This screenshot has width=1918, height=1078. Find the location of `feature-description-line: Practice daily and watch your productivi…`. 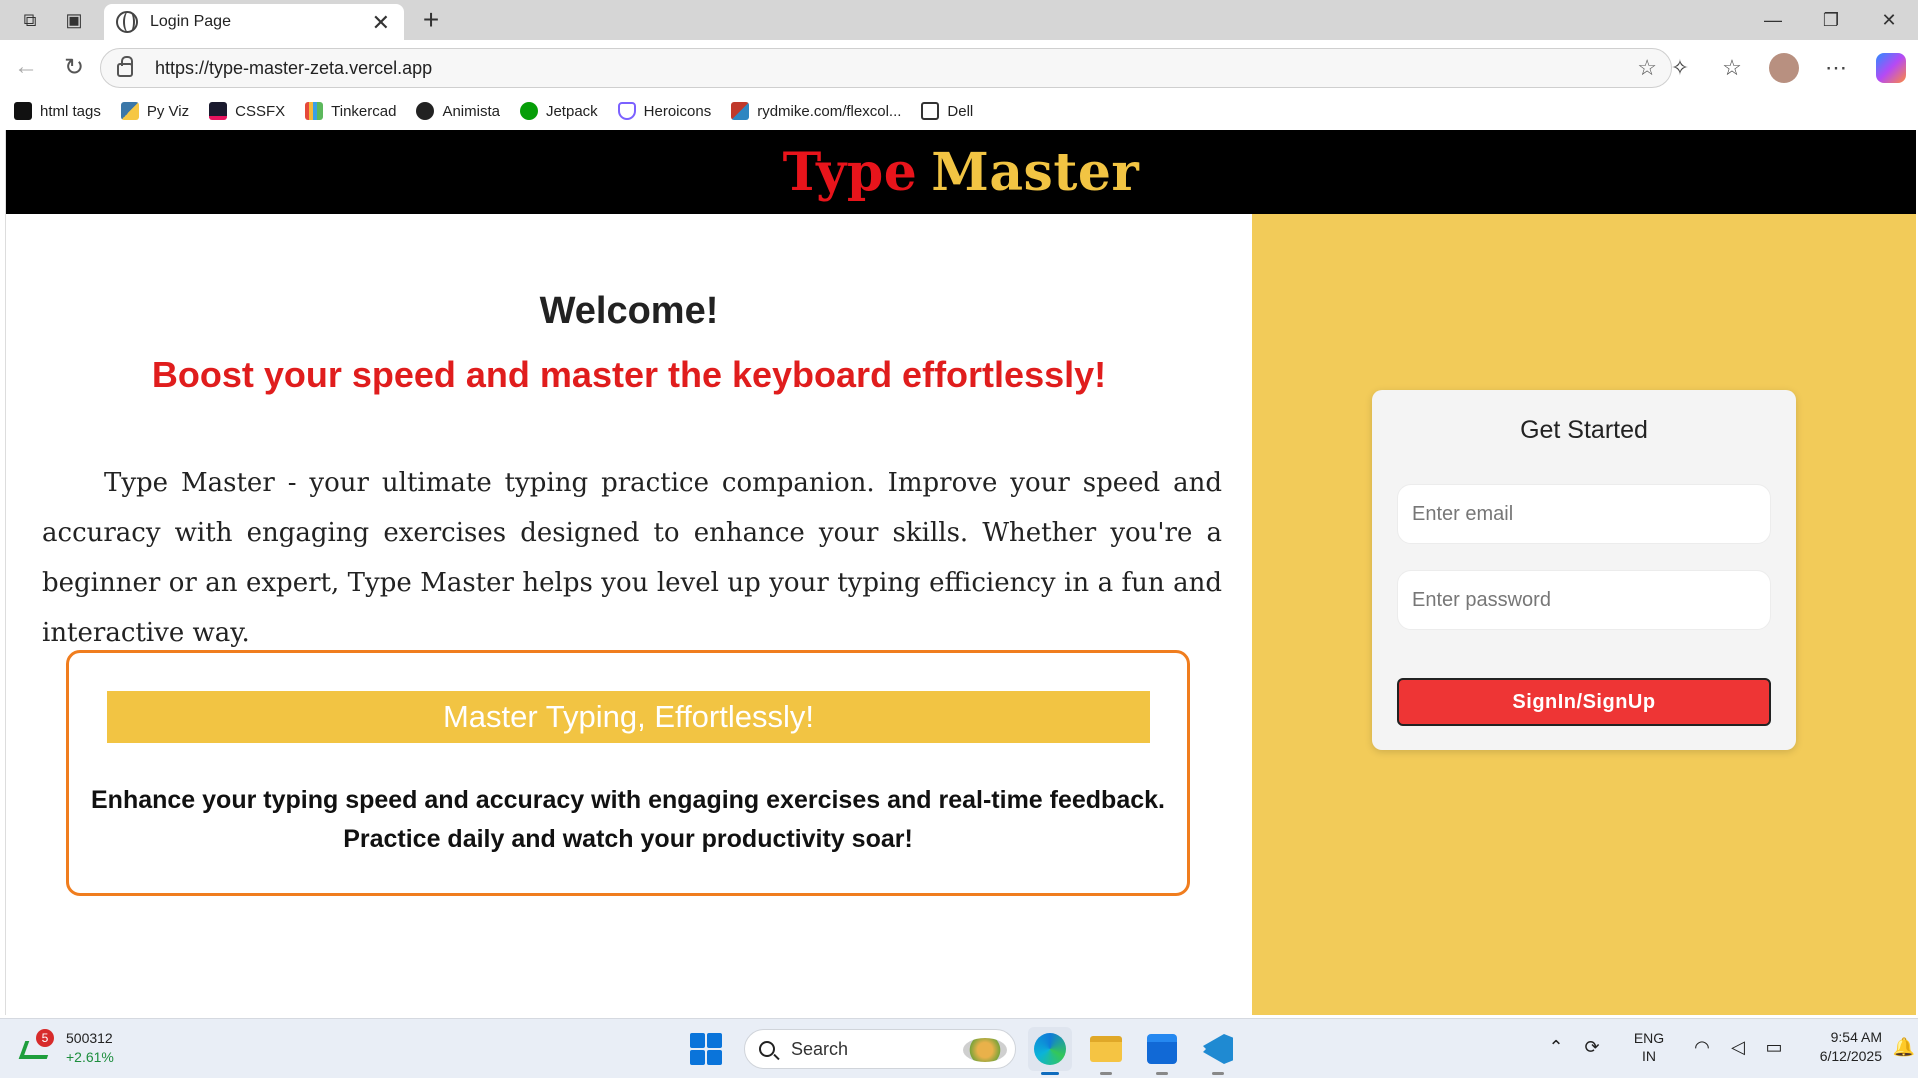

feature-description-line: Practice daily and watch your productivi… is located at coordinates (628, 839).